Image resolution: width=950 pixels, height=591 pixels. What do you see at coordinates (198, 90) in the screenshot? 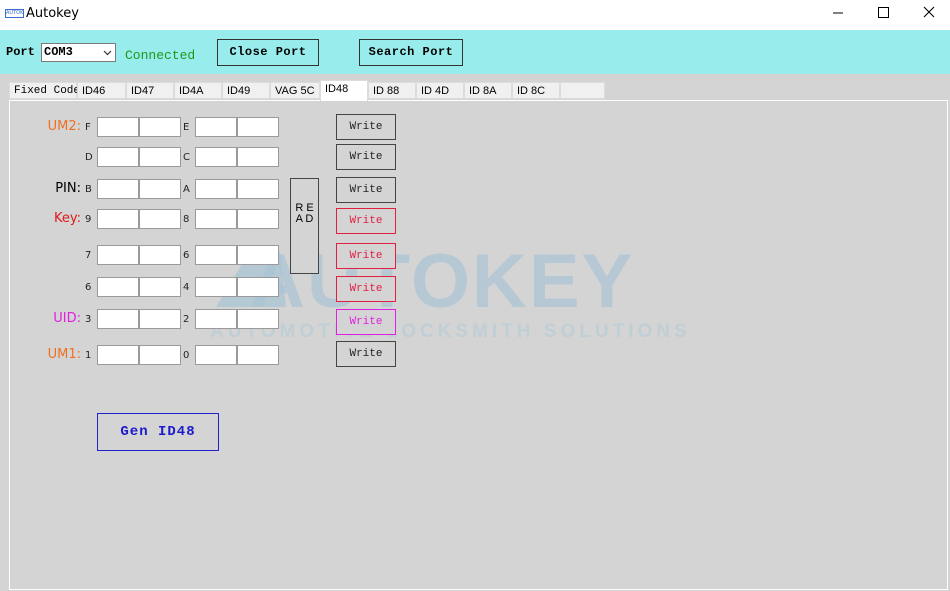
I see `tab-id4a: ID4A` at bounding box center [198, 90].